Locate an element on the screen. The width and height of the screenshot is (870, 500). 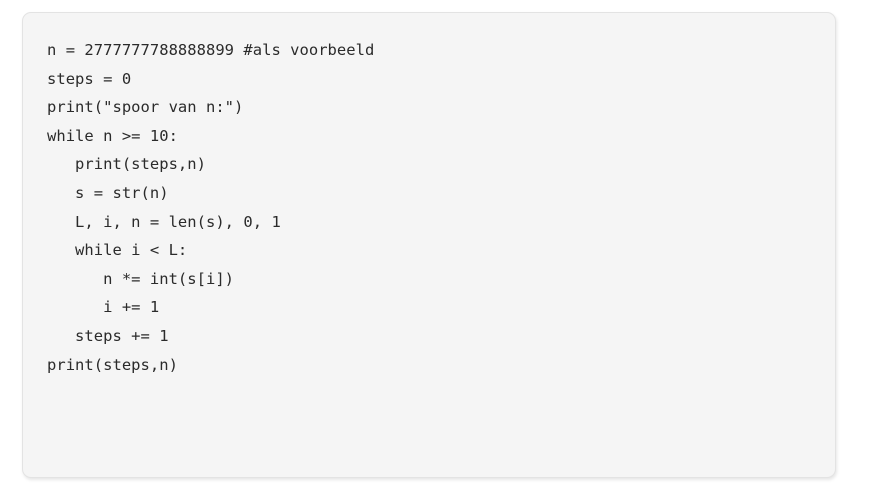
code-line: while i < L: is located at coordinates (117, 250).